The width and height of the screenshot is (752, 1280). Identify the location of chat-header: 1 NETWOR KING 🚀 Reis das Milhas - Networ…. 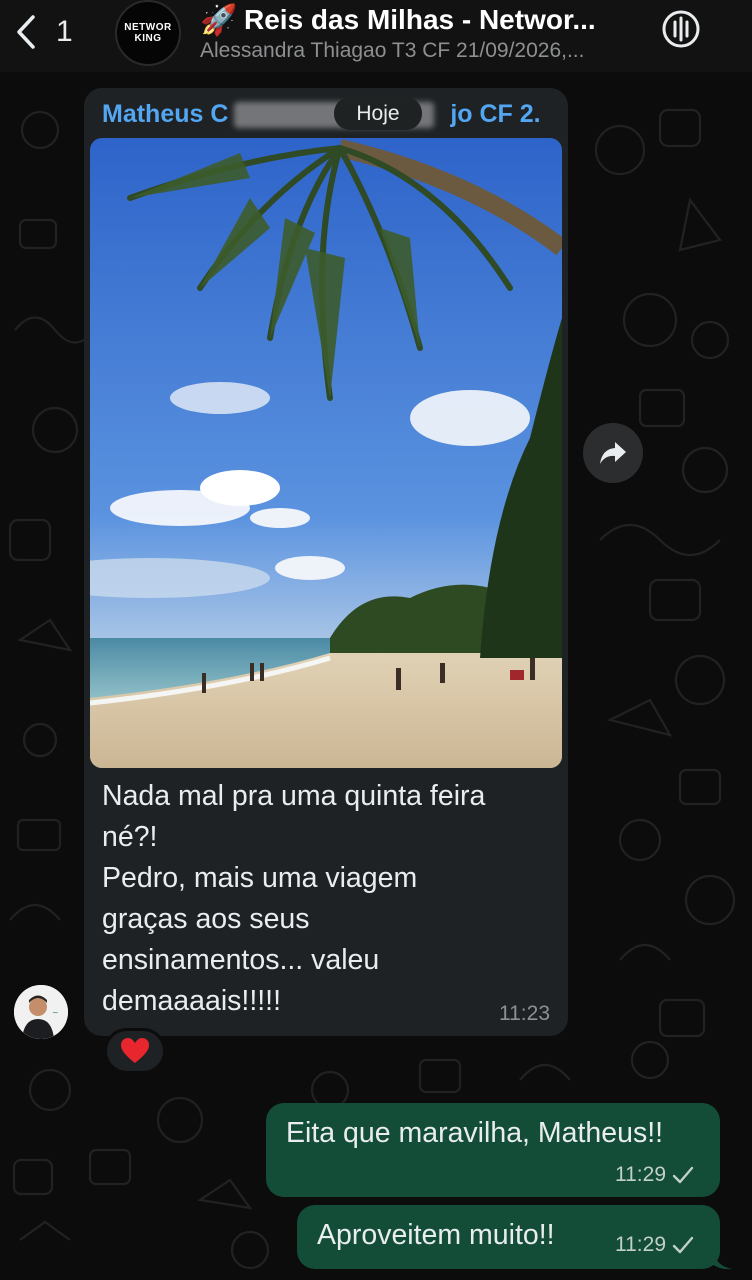
(376, 36).